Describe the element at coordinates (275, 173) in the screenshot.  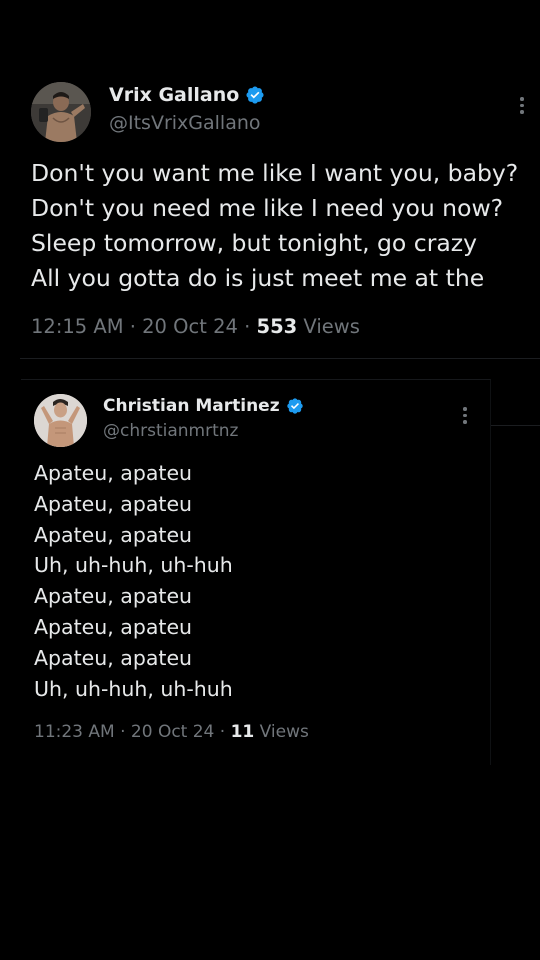
I see `tweet-text-line: Don't you want me like I want you, baby?` at that location.